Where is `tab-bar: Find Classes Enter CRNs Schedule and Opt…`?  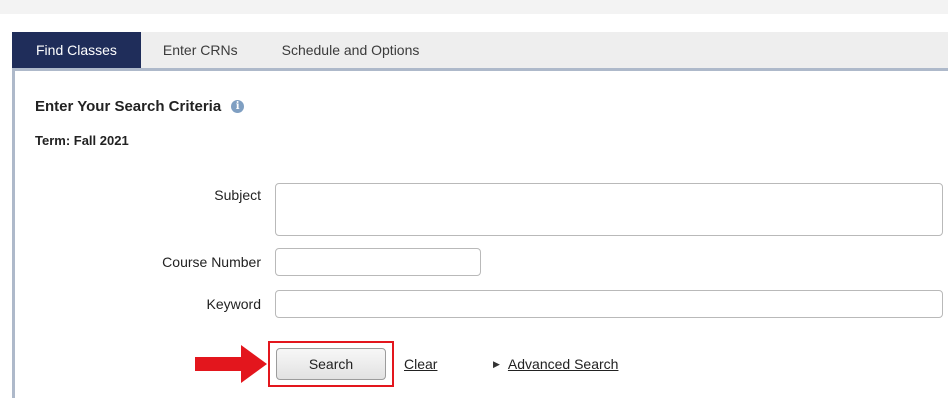 tab-bar: Find Classes Enter CRNs Schedule and Opt… is located at coordinates (480, 50).